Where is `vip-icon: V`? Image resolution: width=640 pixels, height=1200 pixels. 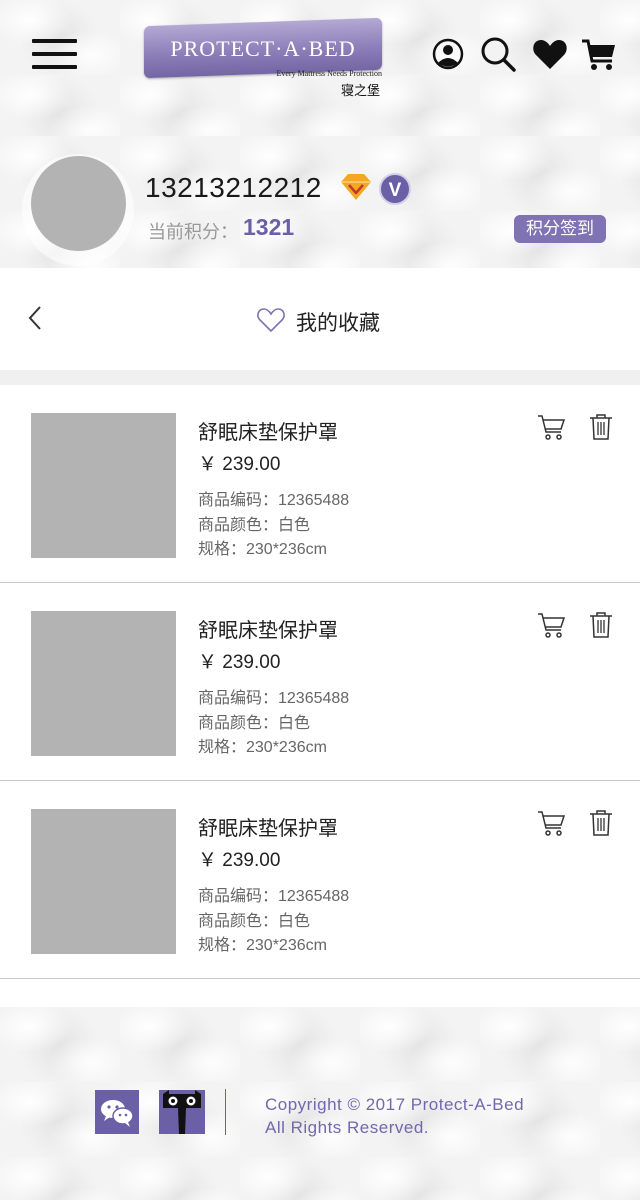 vip-icon: V is located at coordinates (395, 189).